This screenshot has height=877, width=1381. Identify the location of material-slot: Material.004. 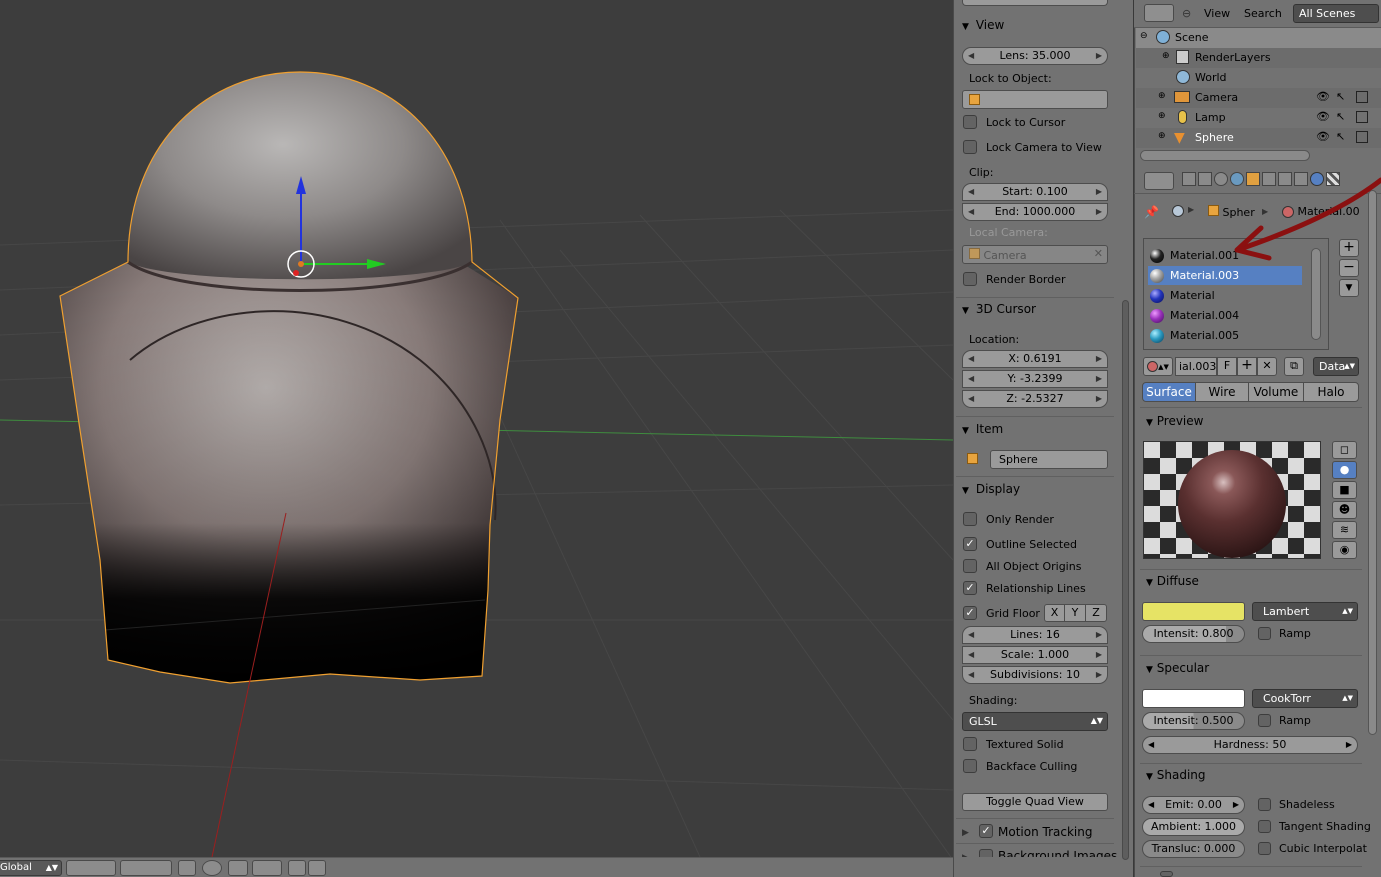
(1225, 315).